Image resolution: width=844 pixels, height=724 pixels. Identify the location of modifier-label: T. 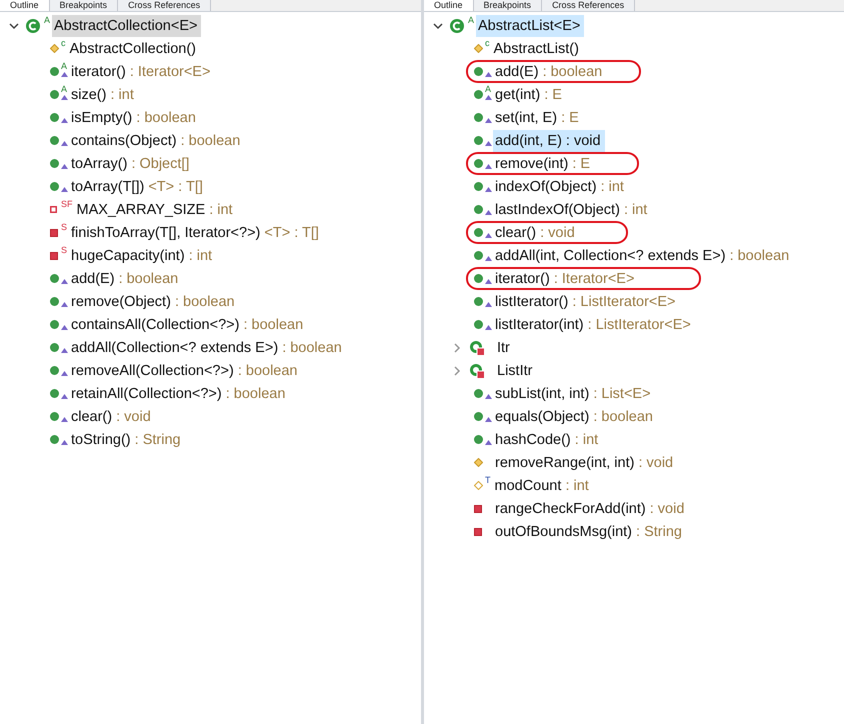
(487, 480).